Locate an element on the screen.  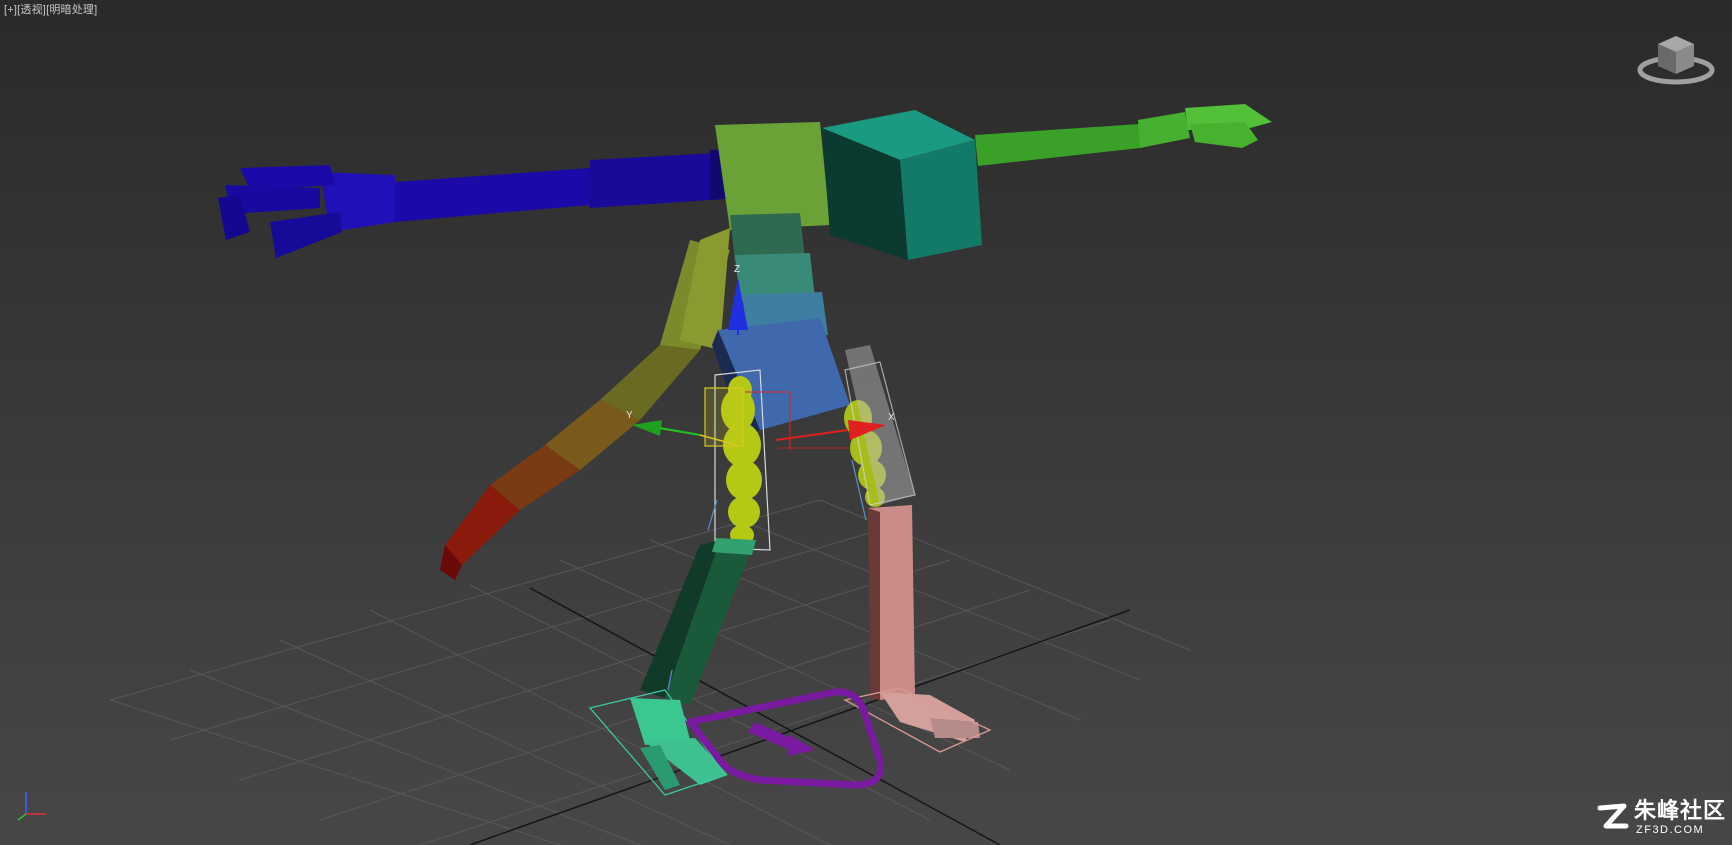
head-box is located at coordinates (902, 185).